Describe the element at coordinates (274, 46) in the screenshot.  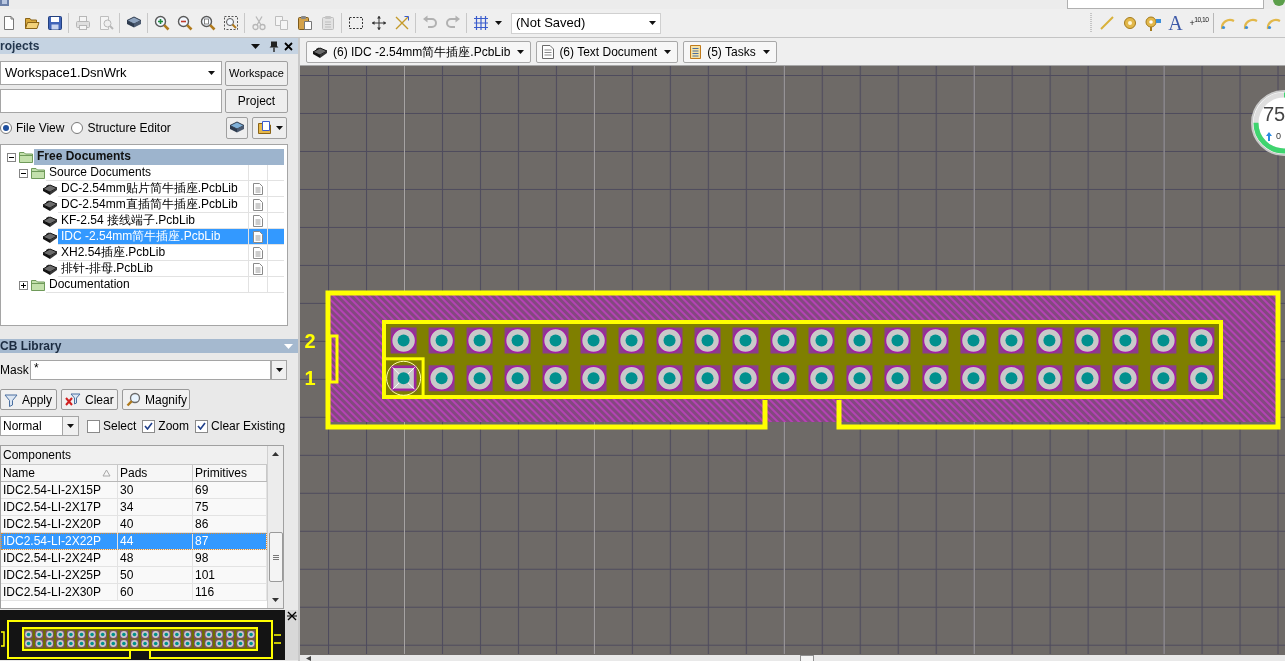
I see `pin-icon` at that location.